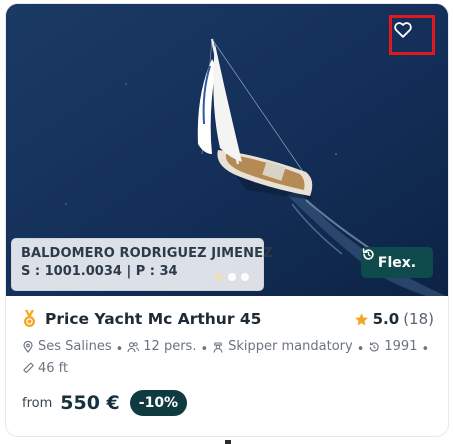 Image resolution: width=453 pixels, height=444 pixels. What do you see at coordinates (361, 319) in the screenshot?
I see `star-icon` at bounding box center [361, 319].